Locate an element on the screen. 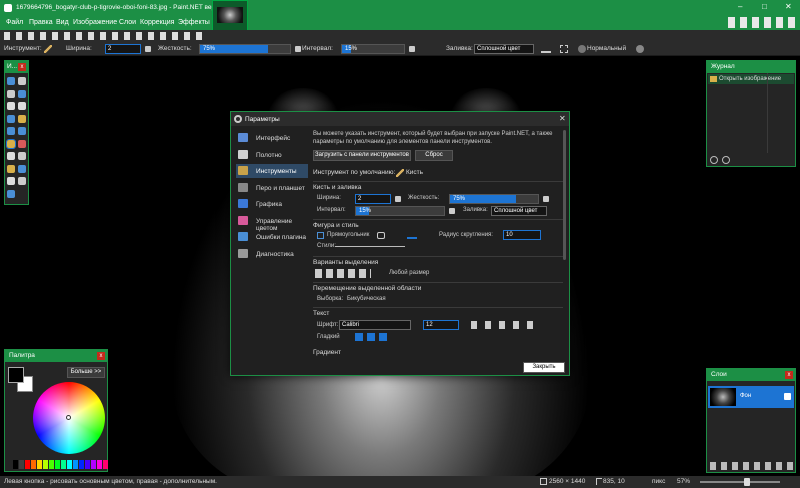  nav-item-color-management: Управление цветом is located at coordinates (272, 223).